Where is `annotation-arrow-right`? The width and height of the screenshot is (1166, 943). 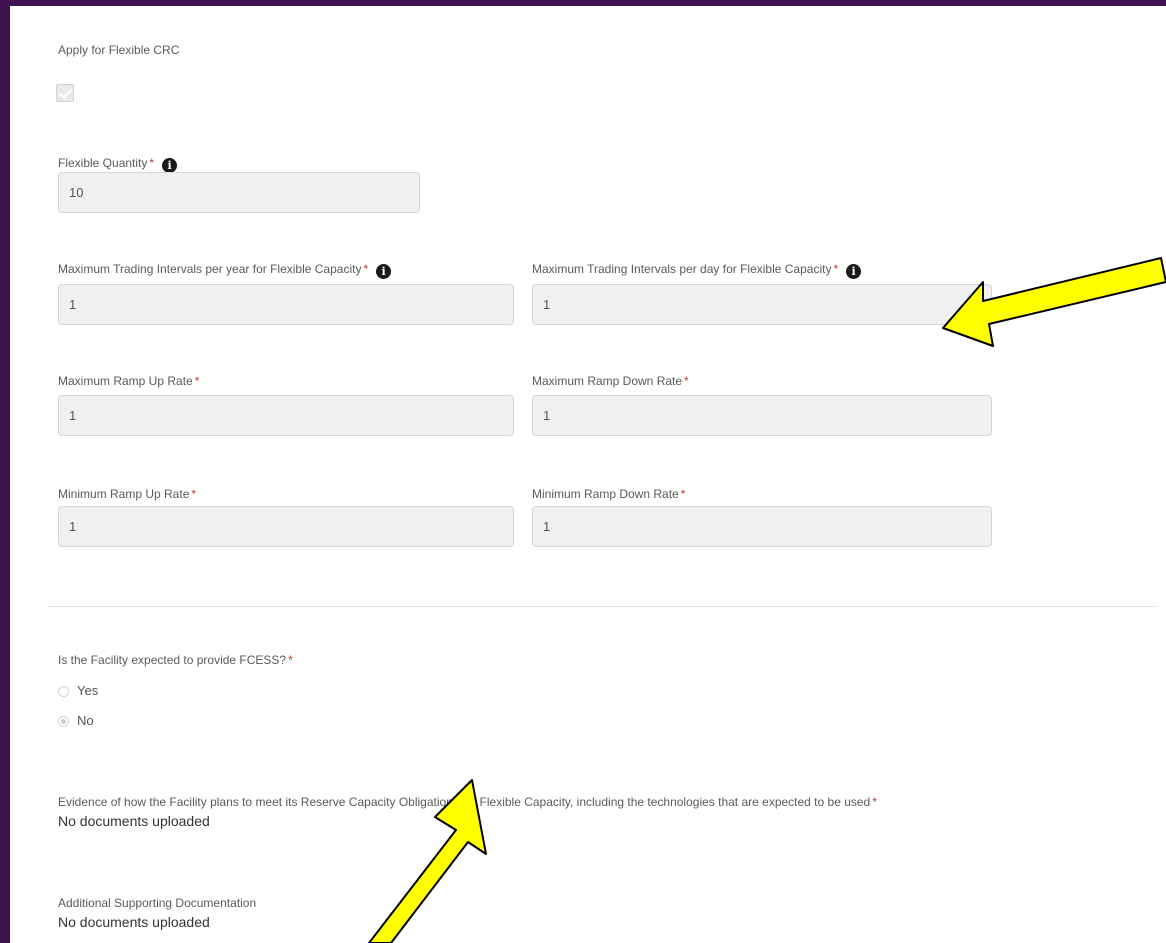
annotation-arrow-right is located at coordinates (1054, 302).